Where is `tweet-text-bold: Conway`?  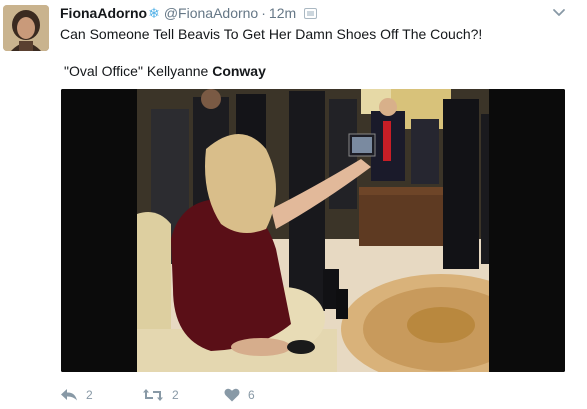 tweet-text-bold: Conway is located at coordinates (239, 71).